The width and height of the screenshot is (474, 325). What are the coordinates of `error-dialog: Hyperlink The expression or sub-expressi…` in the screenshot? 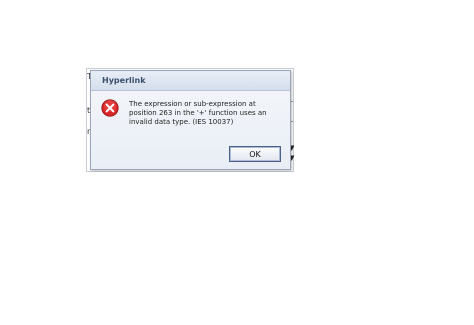 It's located at (190, 120).